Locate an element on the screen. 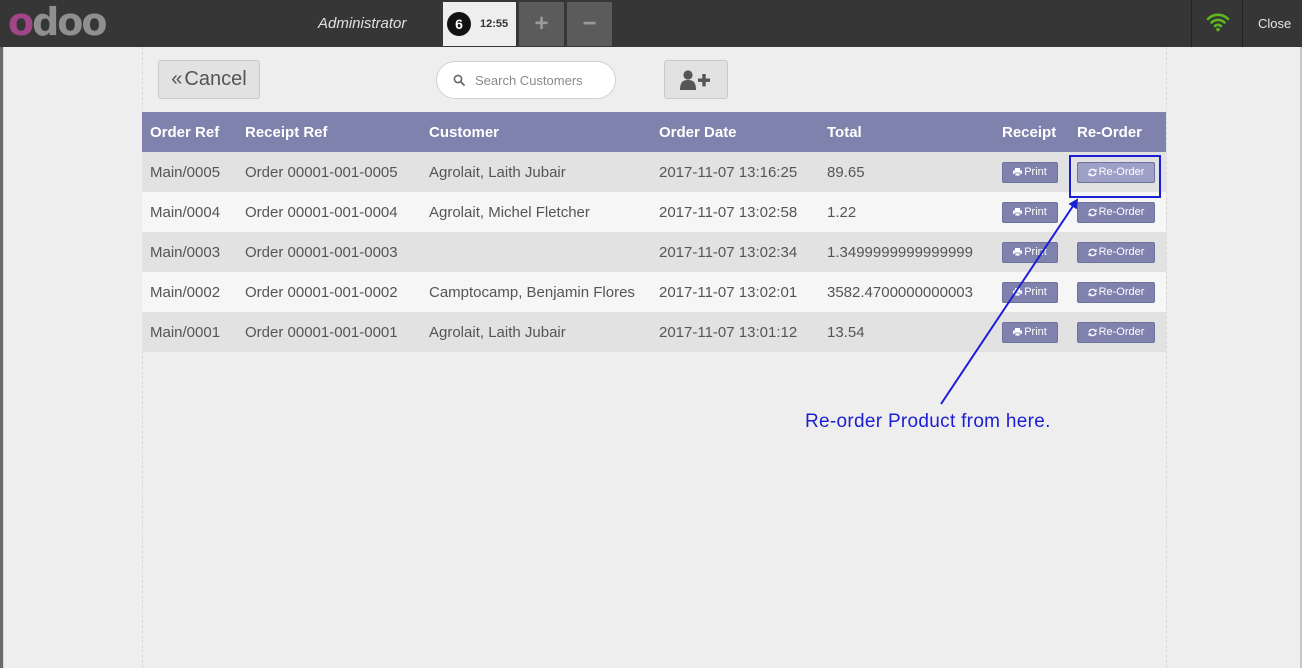 Image resolution: width=1302 pixels, height=668 pixels. cell-receipt-ref: Order 00001-001-0005 is located at coordinates (329, 172).